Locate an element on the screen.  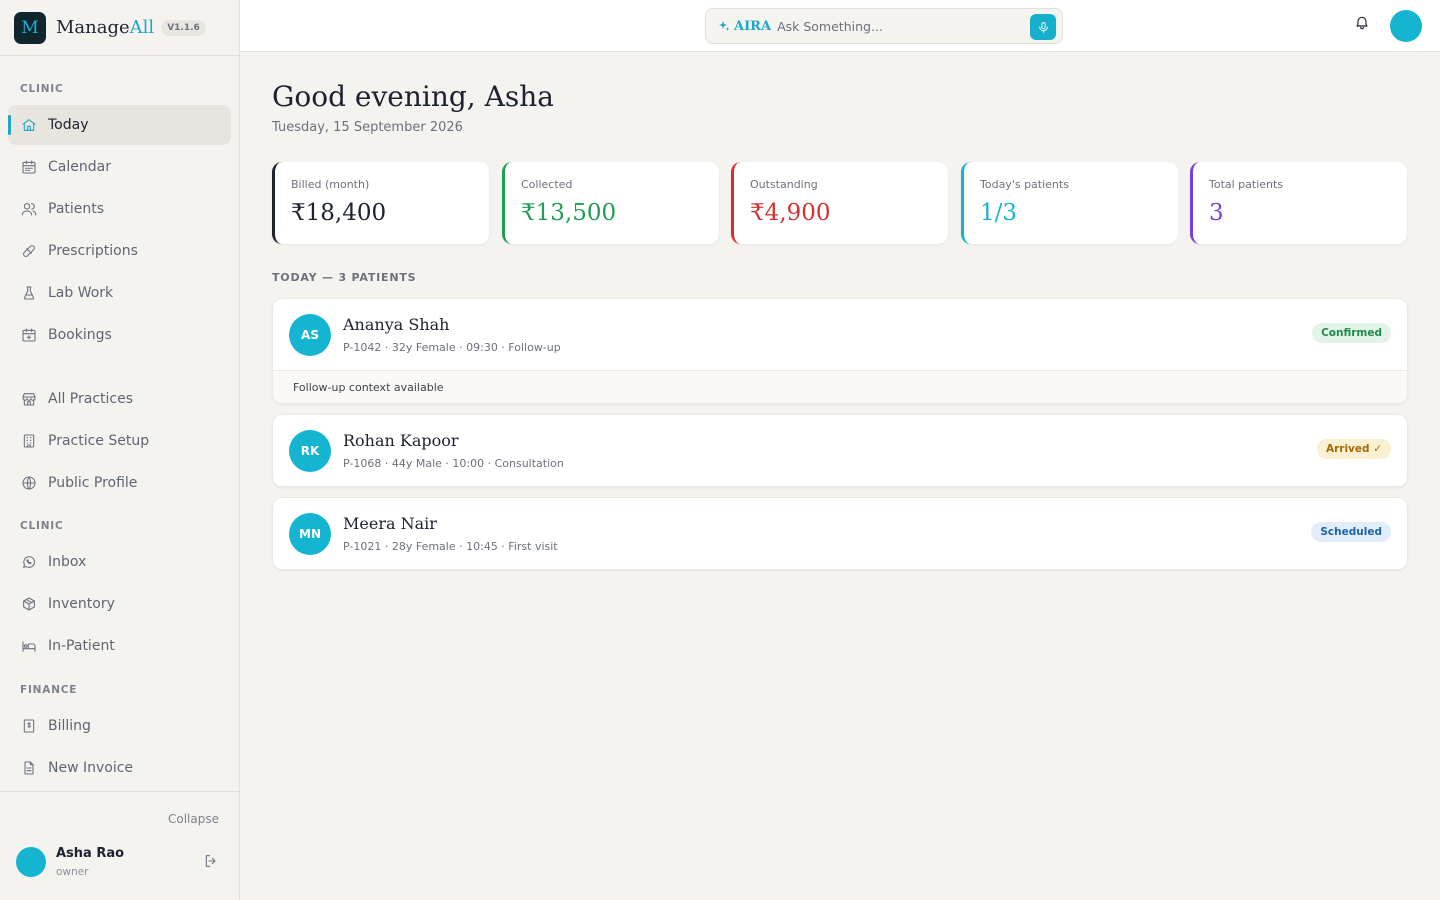
nav-section-finance: FINANCE is located at coordinates (49, 690).